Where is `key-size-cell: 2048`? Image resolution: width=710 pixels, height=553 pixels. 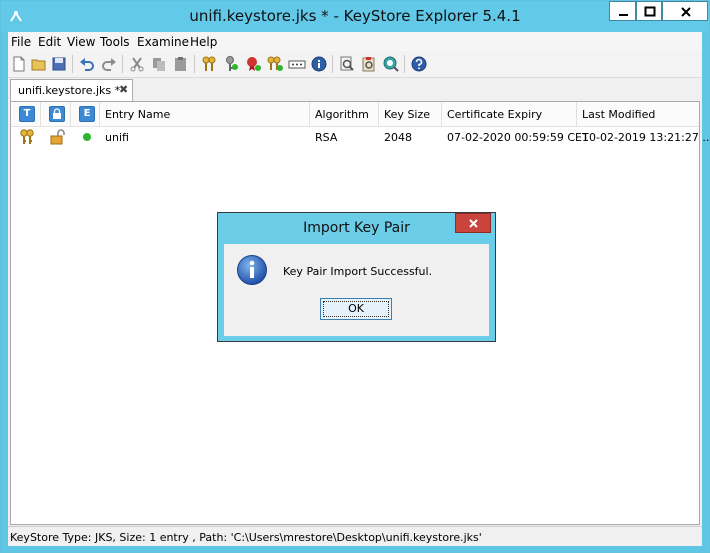
key-size-cell: 2048 is located at coordinates (398, 137).